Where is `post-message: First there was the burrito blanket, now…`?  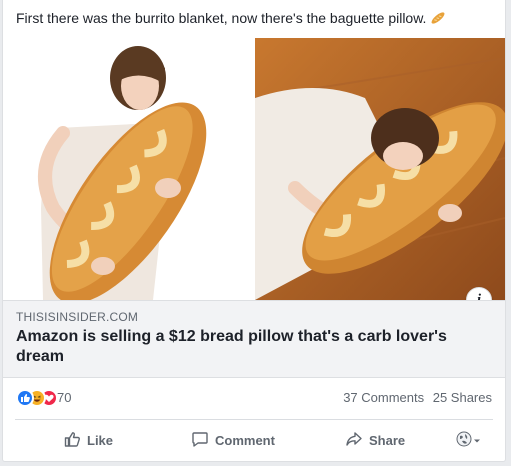
post-message: First there was the burrito blanket, now… is located at coordinates (231, 18).